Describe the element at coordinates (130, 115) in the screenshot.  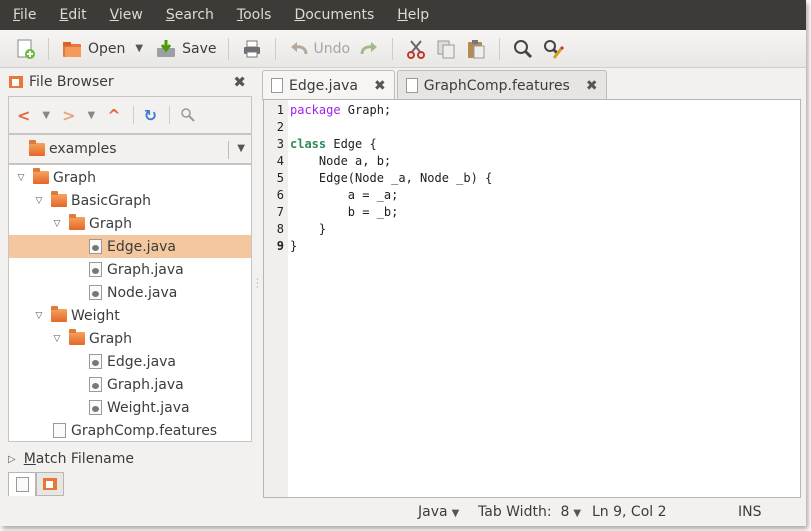
I see `file-browser-toolbar: < ▼ > ▼ ^ ↻` at that location.